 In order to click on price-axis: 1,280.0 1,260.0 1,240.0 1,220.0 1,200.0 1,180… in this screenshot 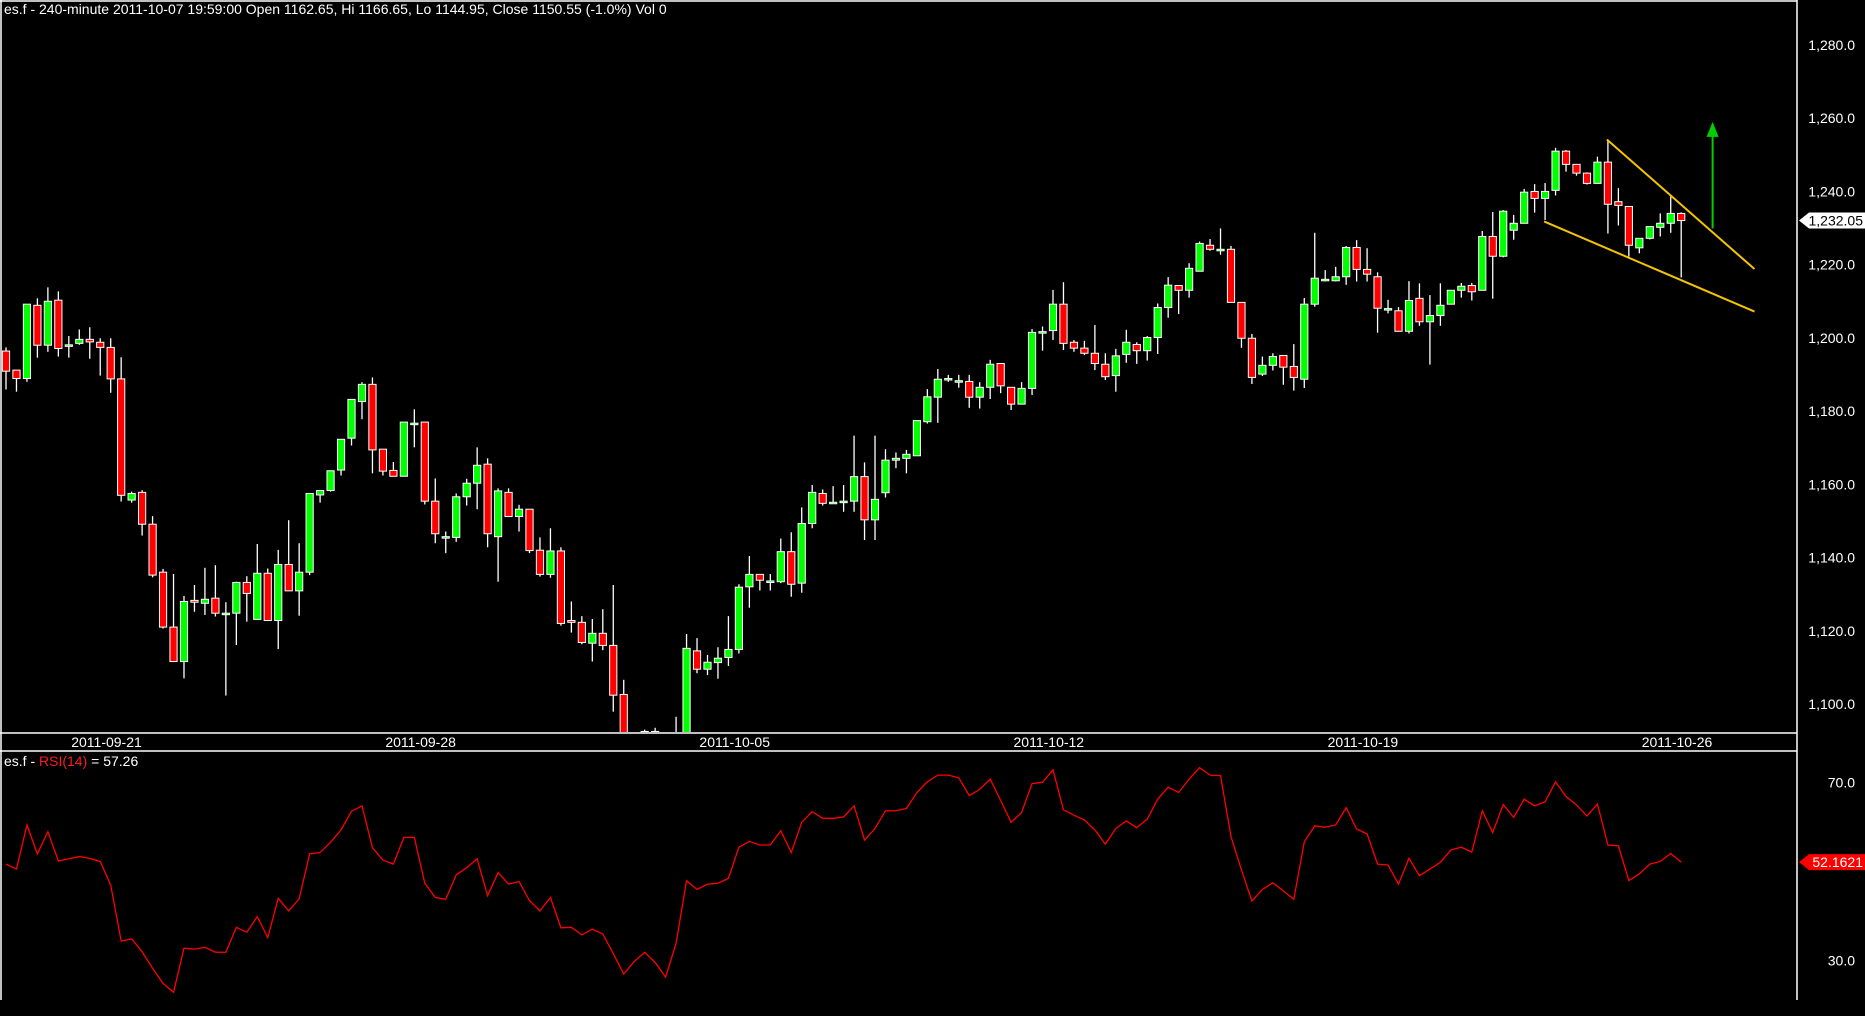, I will do `click(1832, 374)`.